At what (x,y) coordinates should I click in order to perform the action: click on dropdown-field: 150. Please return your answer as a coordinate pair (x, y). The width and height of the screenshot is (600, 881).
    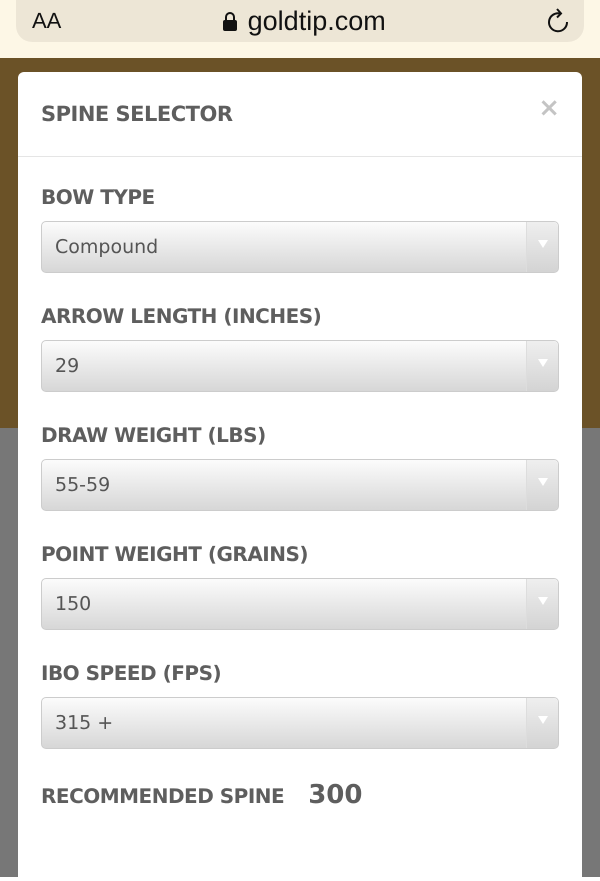
    Looking at the image, I should click on (300, 604).